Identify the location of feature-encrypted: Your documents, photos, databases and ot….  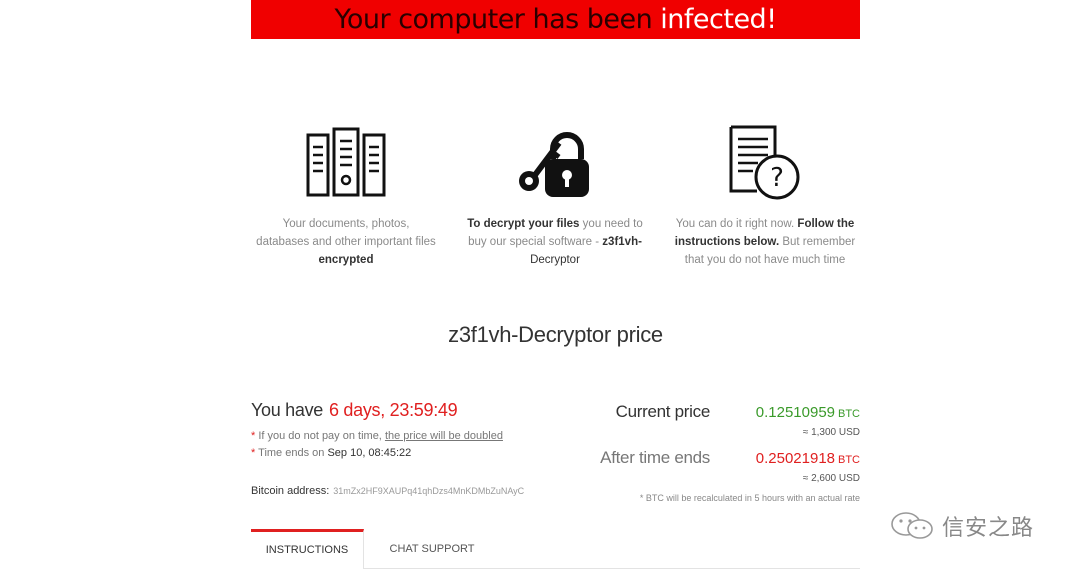
(346, 197).